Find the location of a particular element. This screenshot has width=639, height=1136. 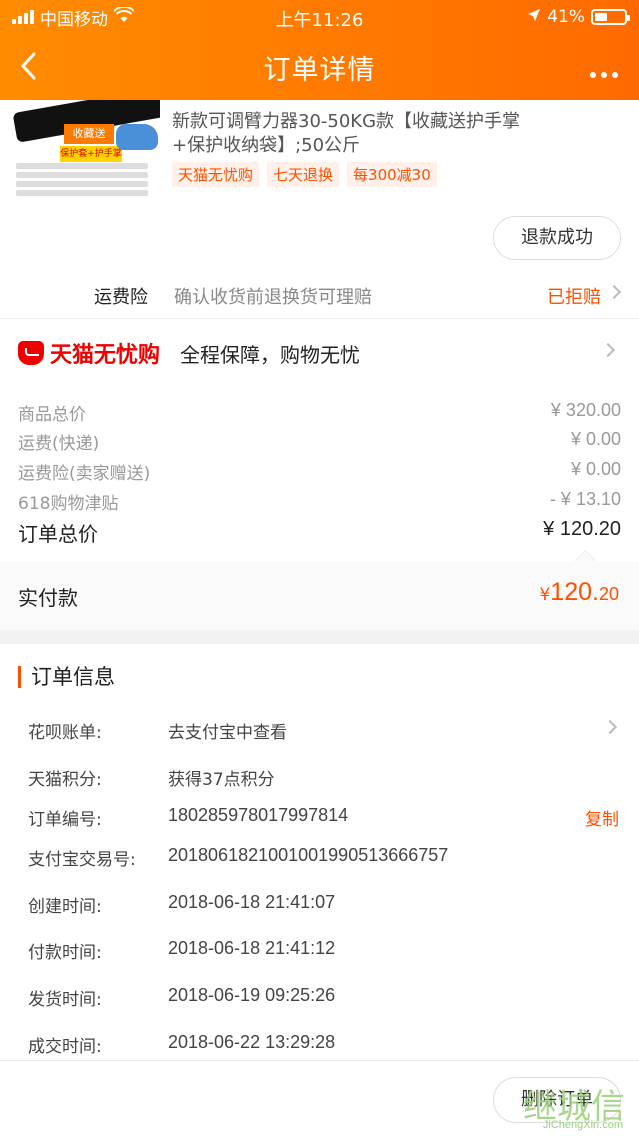

actual-payment-row: 实付款 ¥120.20 is located at coordinates (319, 596).